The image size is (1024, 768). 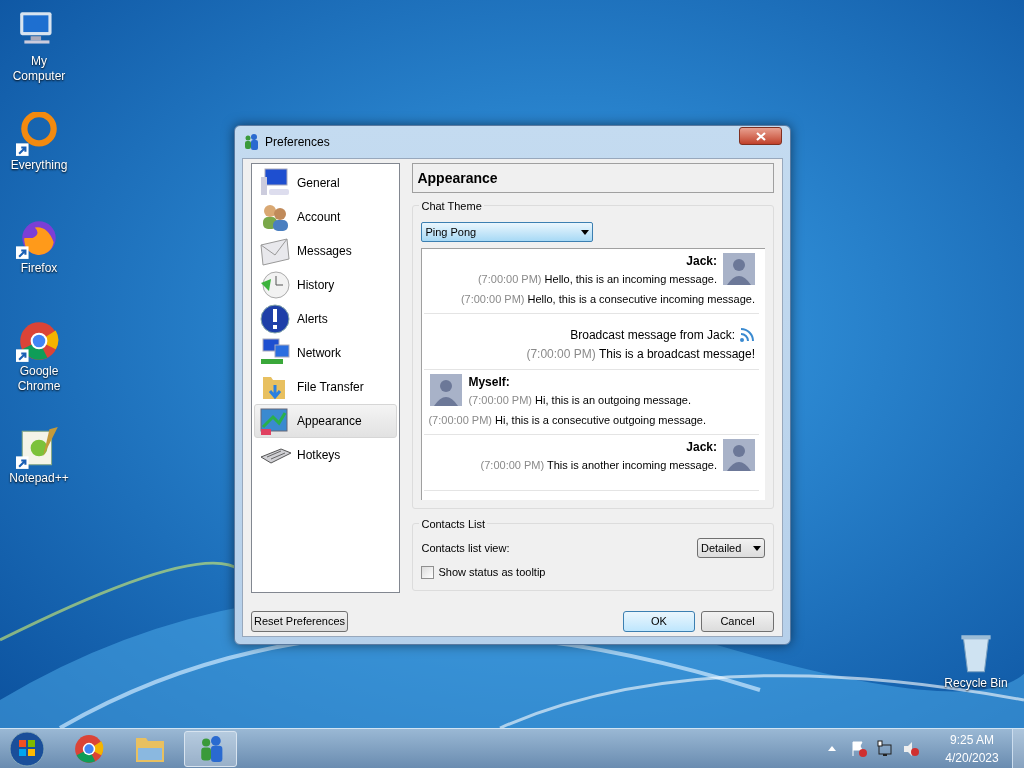 What do you see at coordinates (39, 478) in the screenshot?
I see `desktop-icon-label: Notepad++` at bounding box center [39, 478].